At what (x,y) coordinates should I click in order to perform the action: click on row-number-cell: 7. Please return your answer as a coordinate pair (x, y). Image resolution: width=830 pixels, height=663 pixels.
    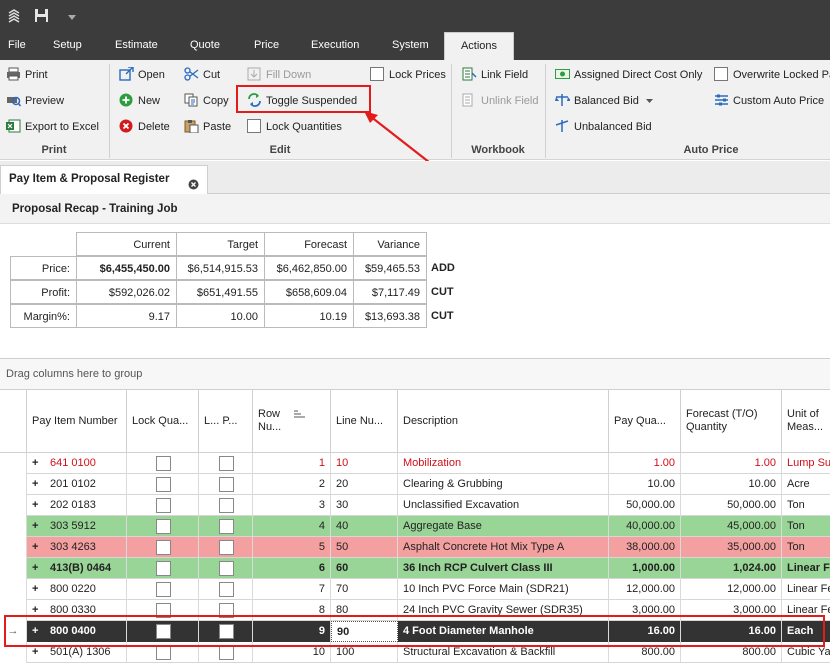
    Looking at the image, I should click on (292, 589).